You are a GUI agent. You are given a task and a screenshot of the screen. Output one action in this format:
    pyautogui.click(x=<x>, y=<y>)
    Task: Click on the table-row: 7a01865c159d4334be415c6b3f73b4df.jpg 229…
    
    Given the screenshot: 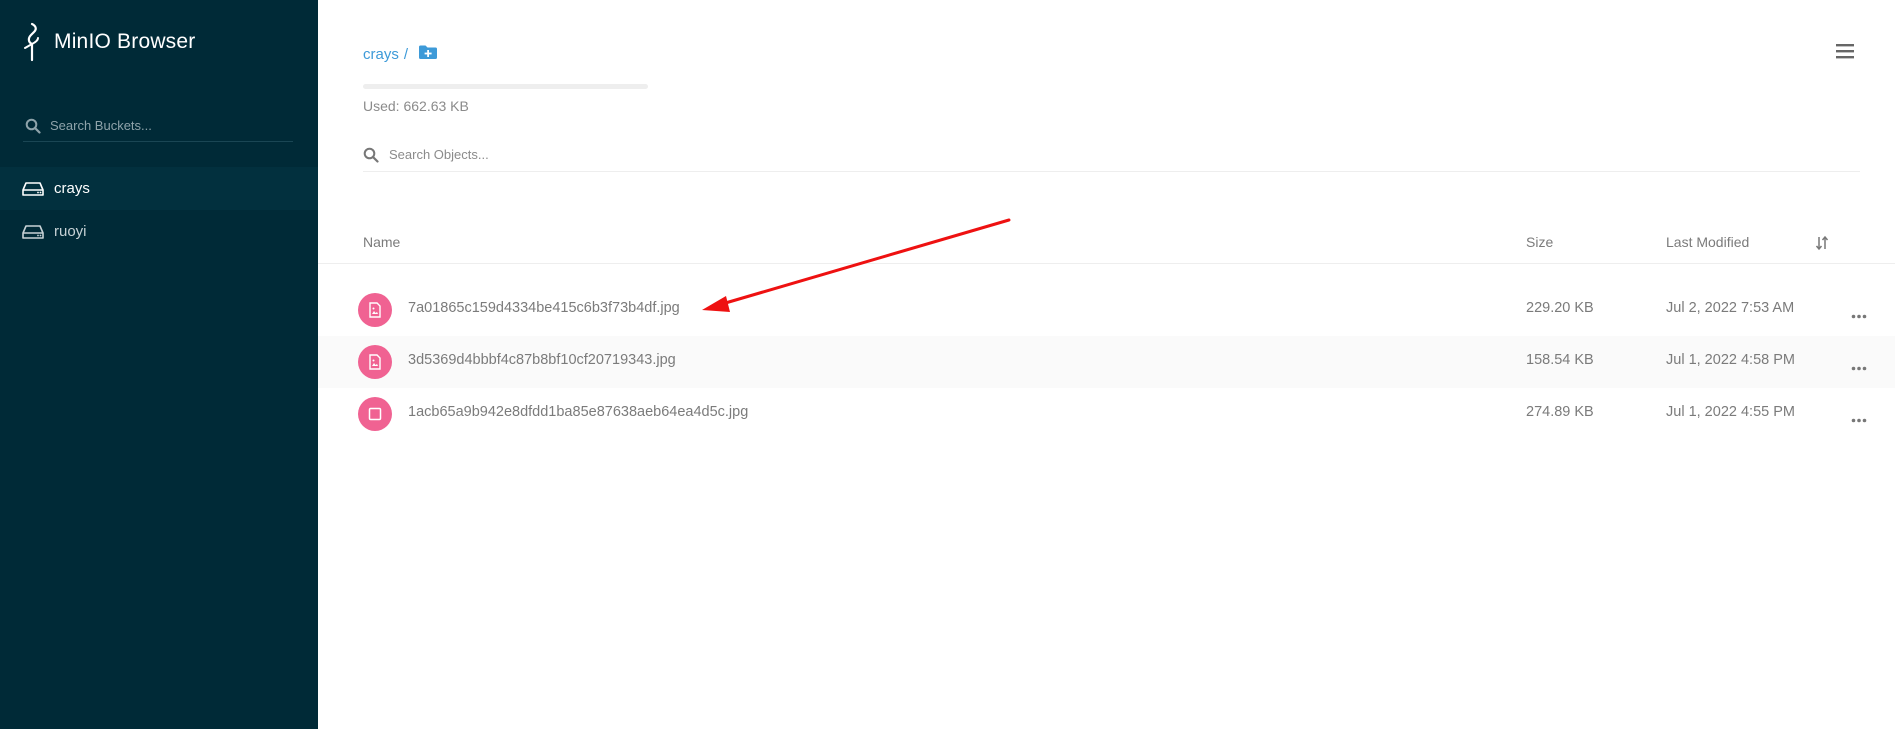 What is the action you would take?
    pyautogui.click(x=1106, y=310)
    